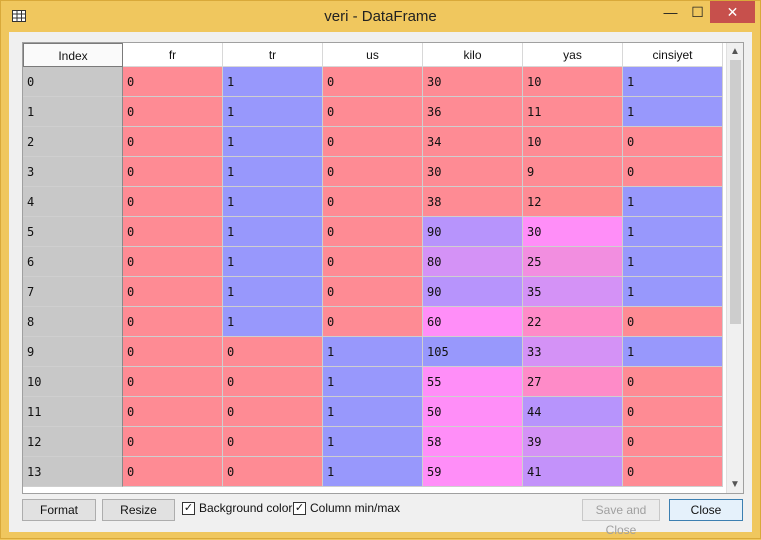 The image size is (761, 540). I want to click on table-cell: 33, so click(573, 352).